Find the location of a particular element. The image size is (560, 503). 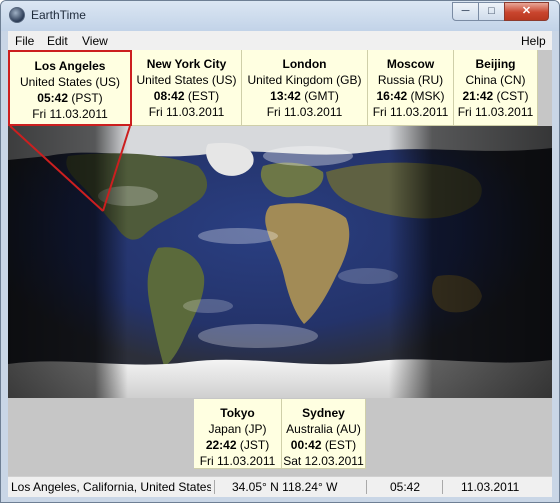

maximize-button: □ is located at coordinates (491, 11).